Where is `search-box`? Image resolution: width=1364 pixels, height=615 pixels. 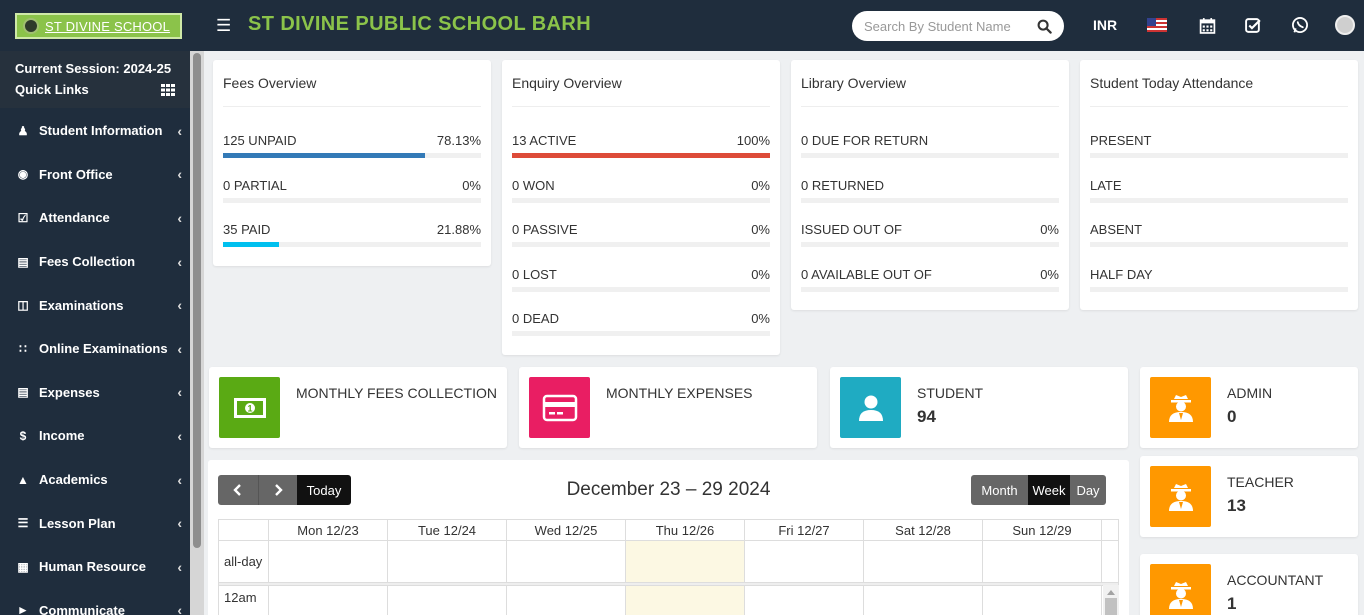
search-box is located at coordinates (958, 26).